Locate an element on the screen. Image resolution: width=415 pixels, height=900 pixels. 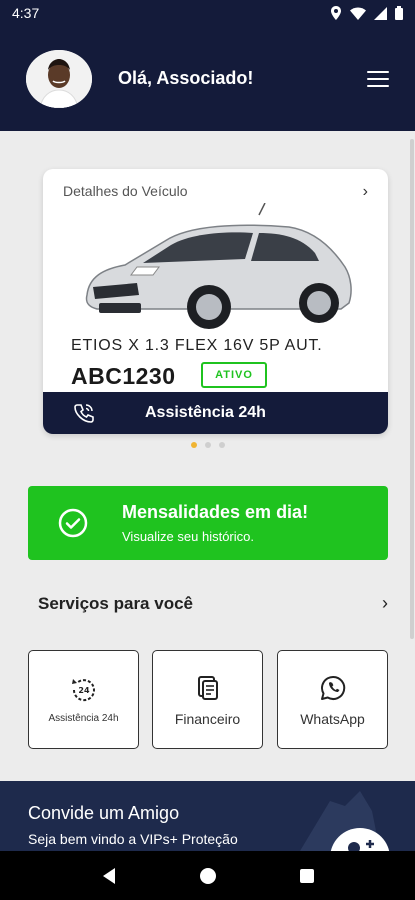
invite-subtitle: Seja bem vindo a VIPs+ Proteção is located at coordinates (133, 839).